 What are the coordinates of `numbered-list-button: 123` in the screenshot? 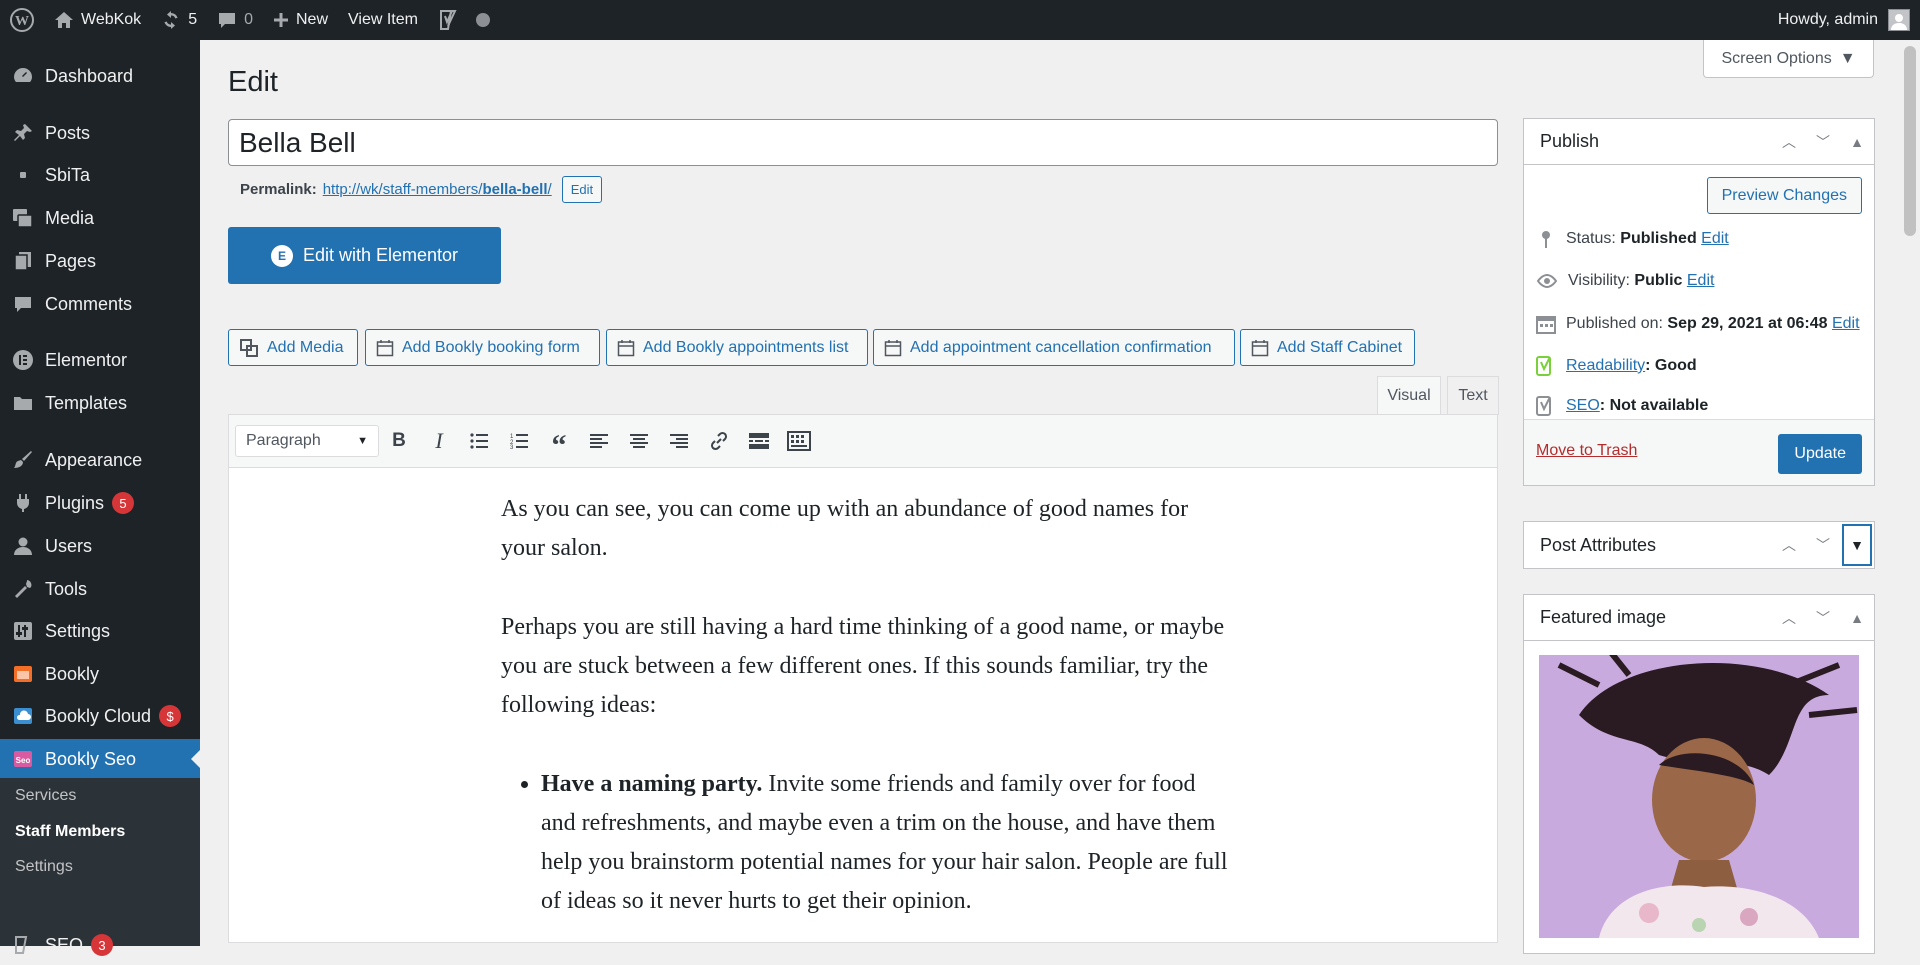 It's located at (519, 441).